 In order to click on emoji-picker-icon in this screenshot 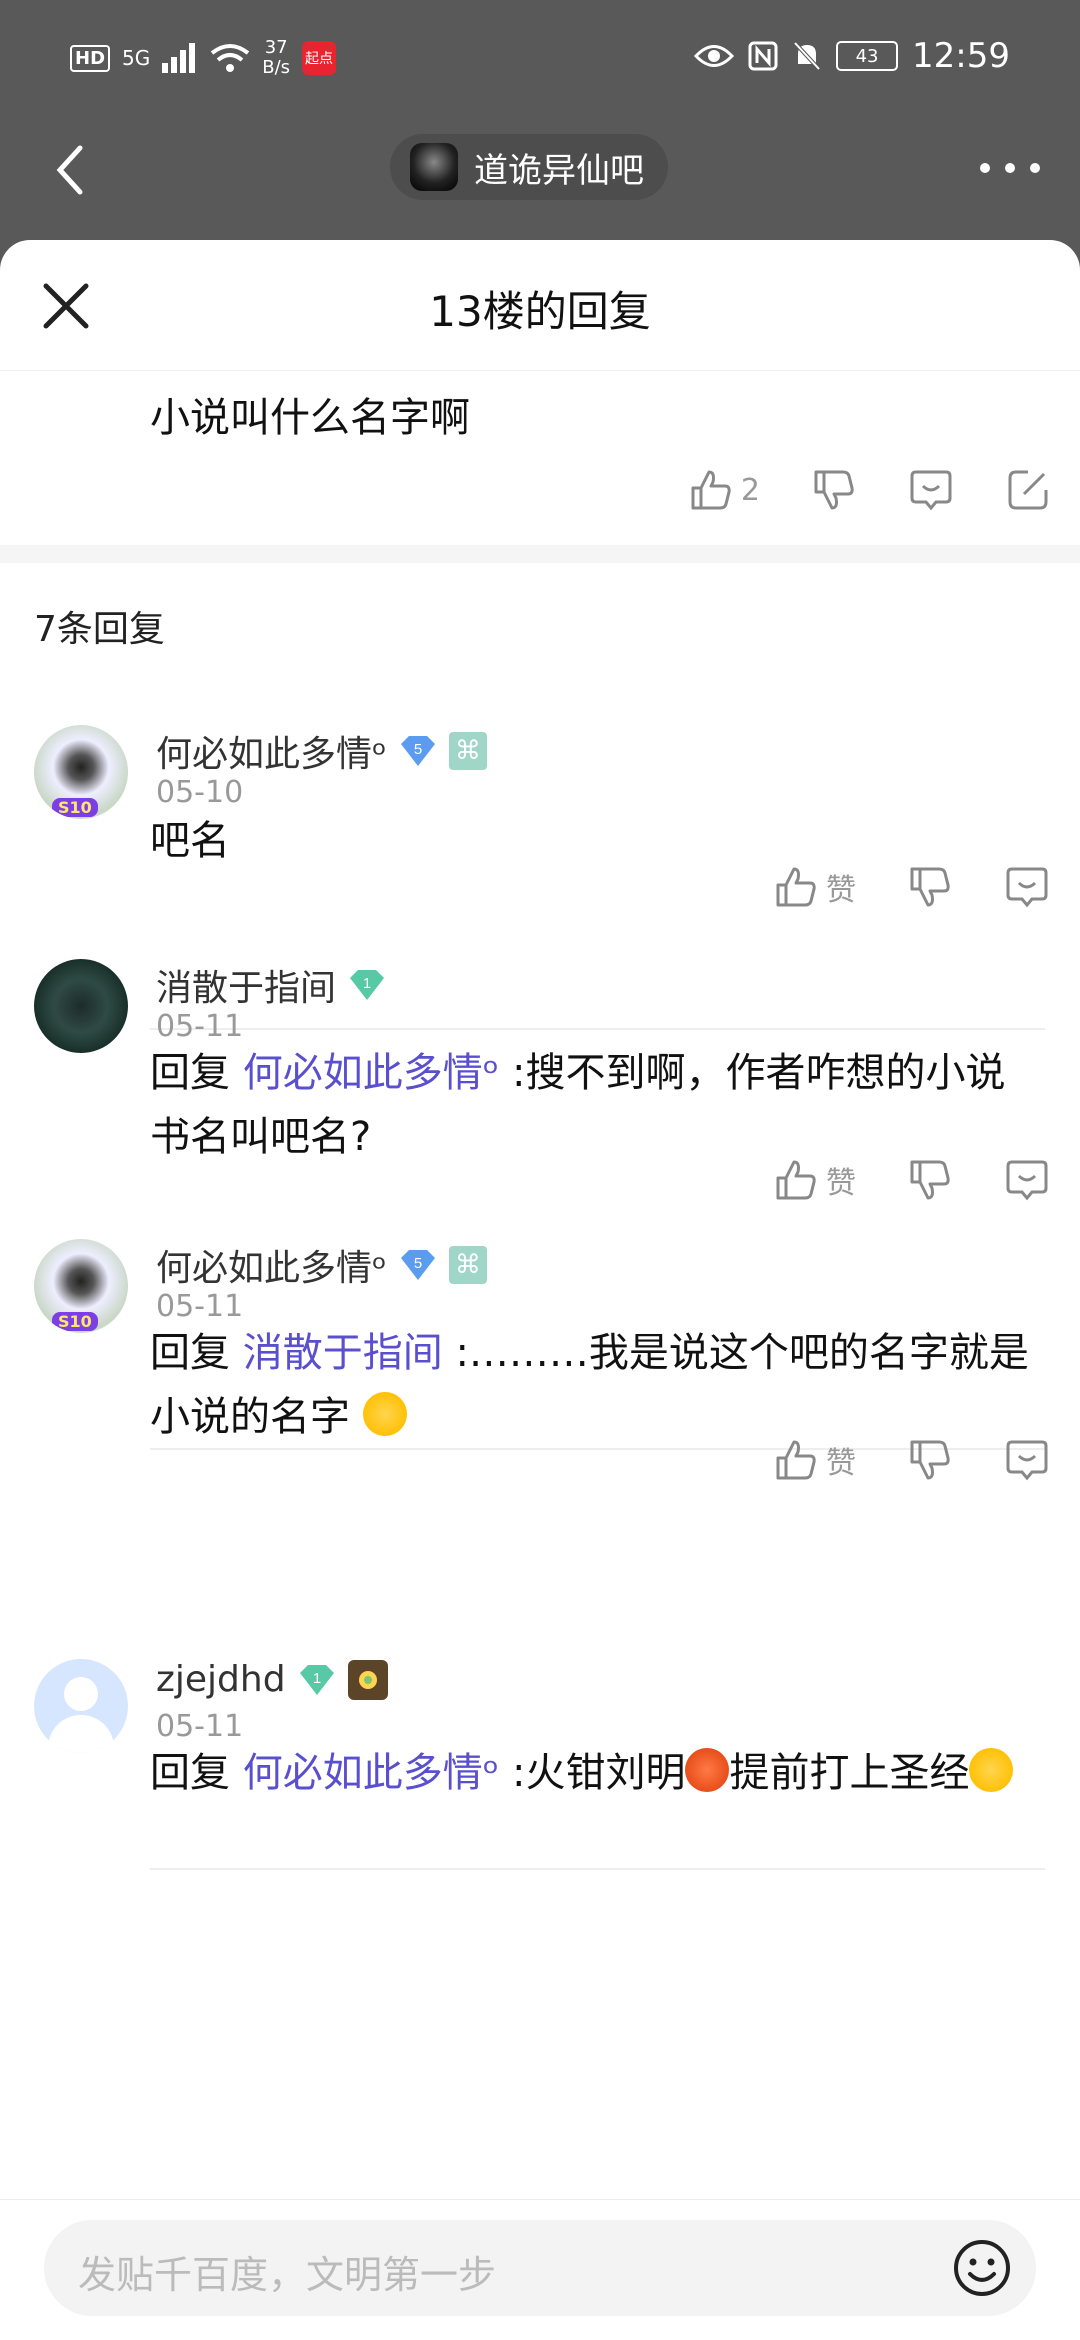, I will do `click(982, 2268)`.